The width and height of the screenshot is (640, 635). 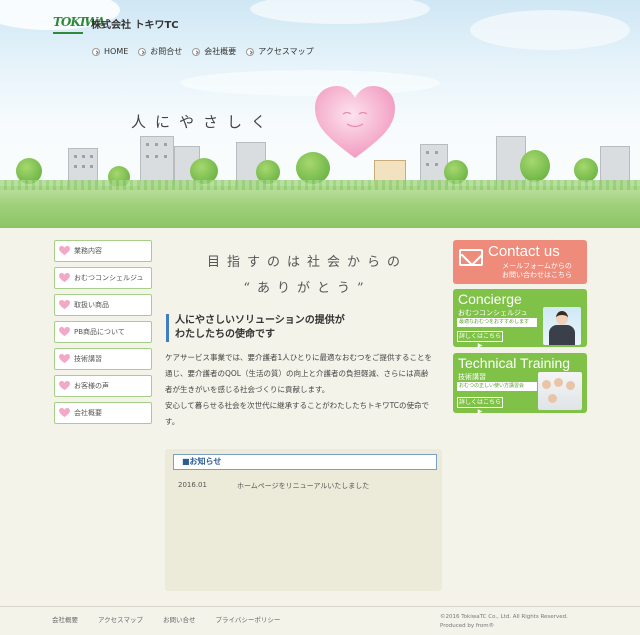 I want to click on grass-ground, so click(x=320, y=204).